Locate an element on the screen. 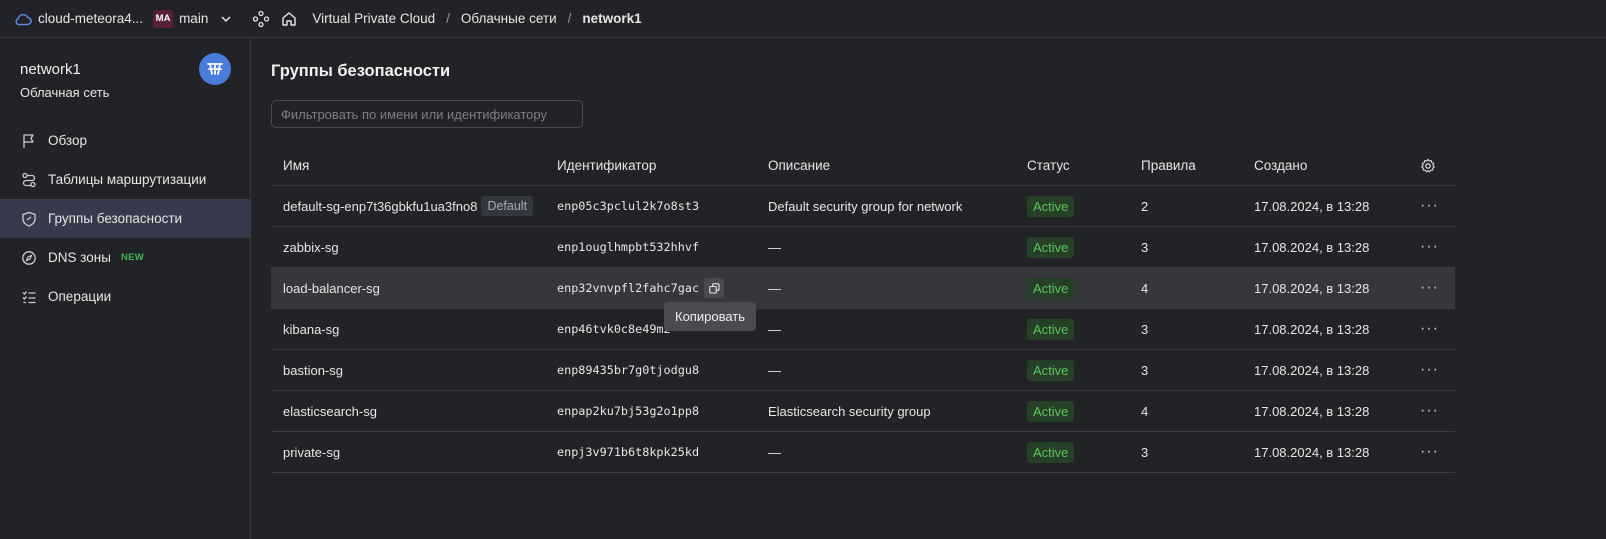 This screenshot has width=1606, height=539. home-icon is located at coordinates (289, 19).